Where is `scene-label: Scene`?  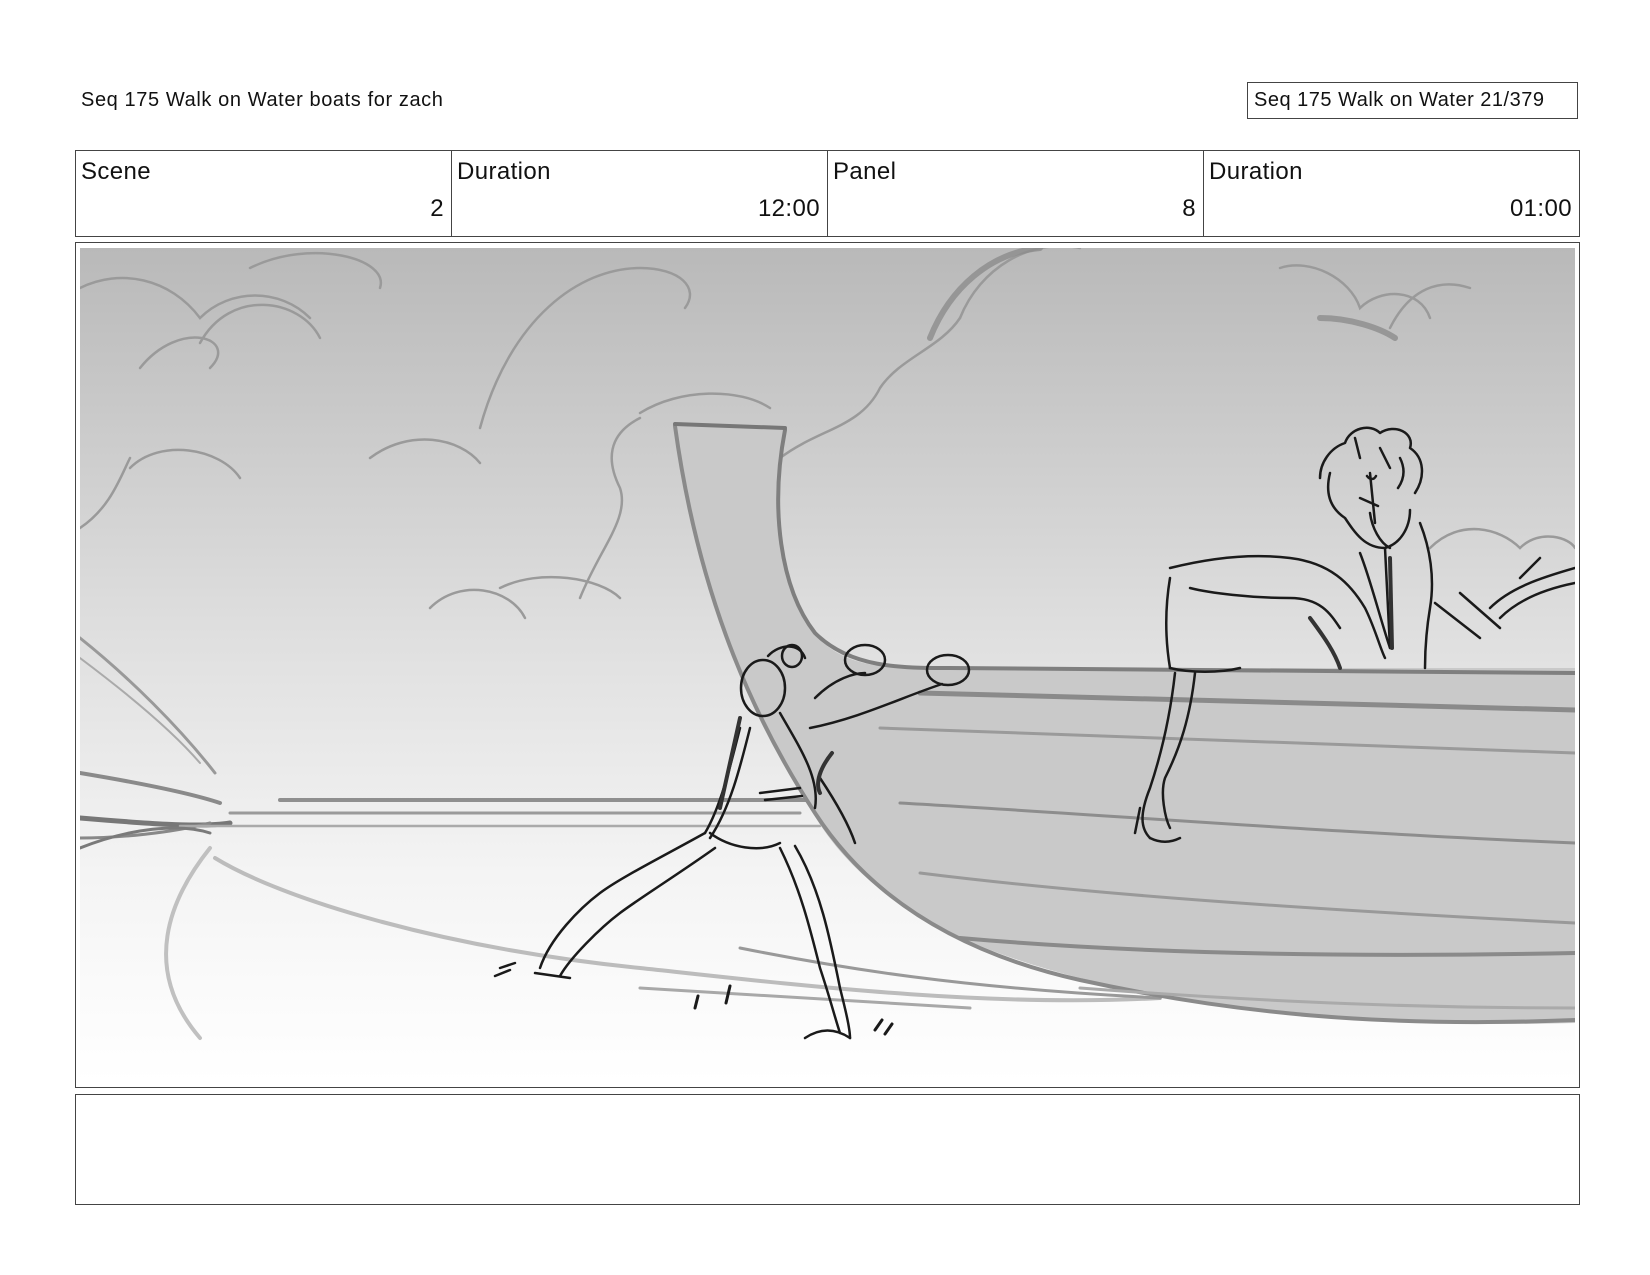 scene-label: Scene is located at coordinates (116, 171).